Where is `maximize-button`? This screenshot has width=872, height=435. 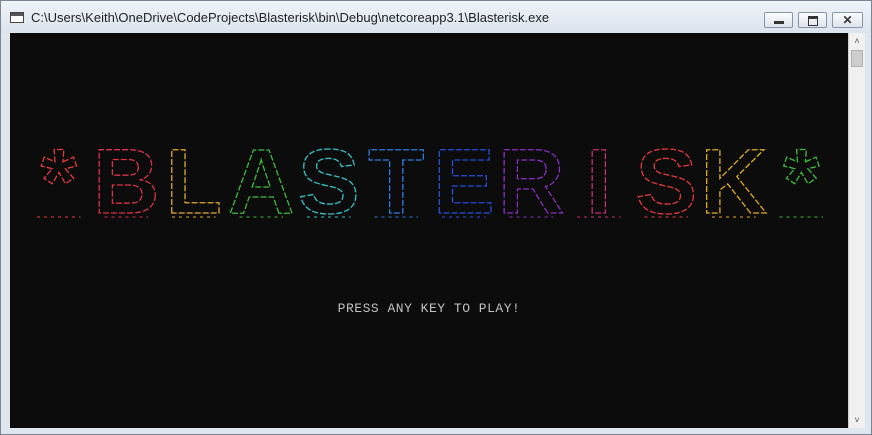
maximize-button is located at coordinates (812, 20).